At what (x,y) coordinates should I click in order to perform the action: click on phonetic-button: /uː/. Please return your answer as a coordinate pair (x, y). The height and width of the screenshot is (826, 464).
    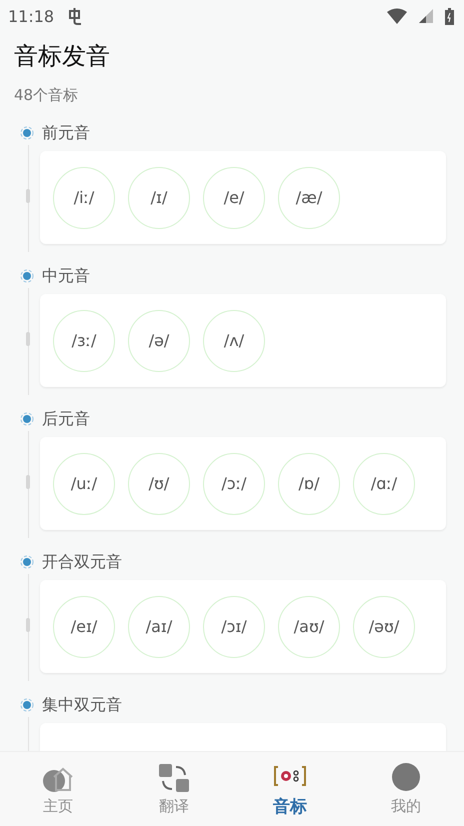
    Looking at the image, I should click on (84, 483).